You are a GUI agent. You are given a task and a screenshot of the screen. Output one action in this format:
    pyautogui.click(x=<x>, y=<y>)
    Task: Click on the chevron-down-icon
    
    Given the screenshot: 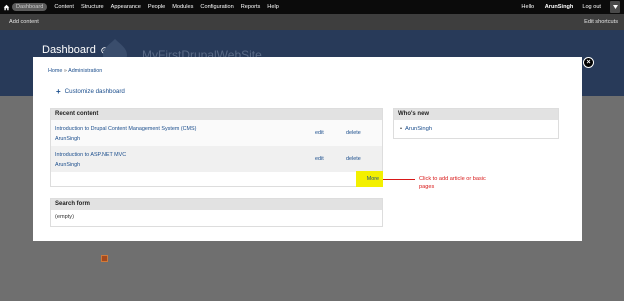 What is the action you would take?
    pyautogui.click(x=615, y=7)
    